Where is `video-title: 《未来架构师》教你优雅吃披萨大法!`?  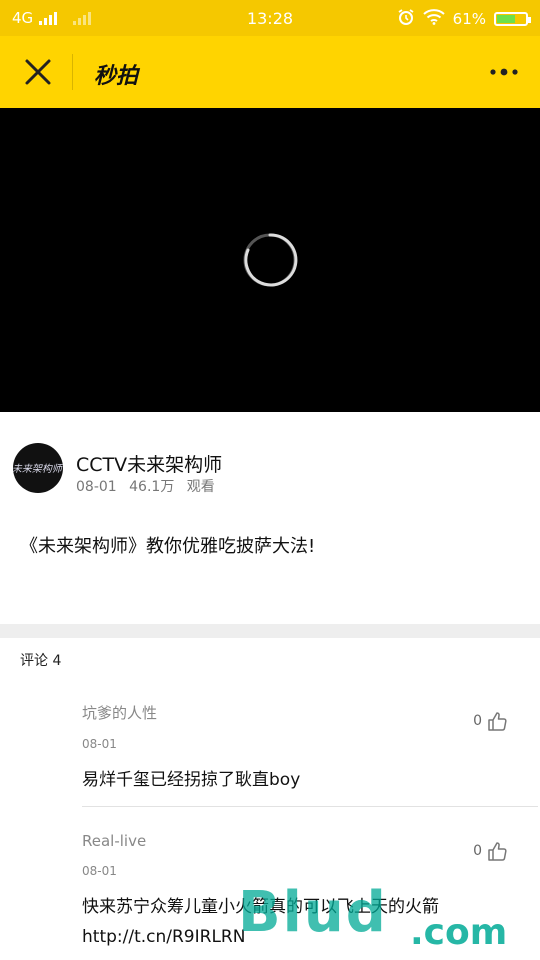 video-title: 《未来架构师》教你优雅吃披萨大法! is located at coordinates (168, 546).